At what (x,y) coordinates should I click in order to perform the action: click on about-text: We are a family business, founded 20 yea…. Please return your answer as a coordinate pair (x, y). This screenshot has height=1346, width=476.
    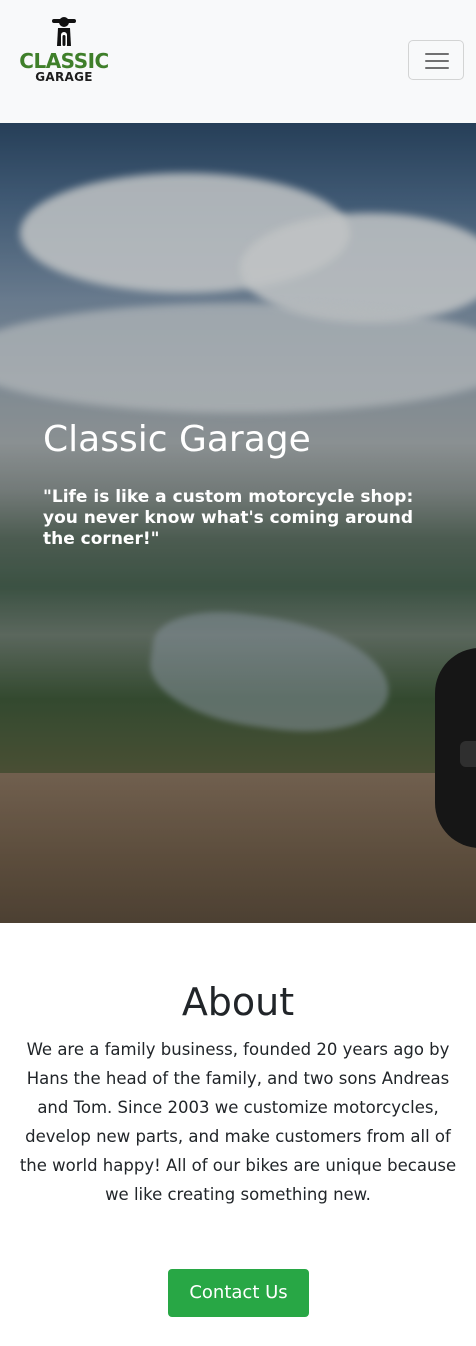
    Looking at the image, I should click on (238, 1122).